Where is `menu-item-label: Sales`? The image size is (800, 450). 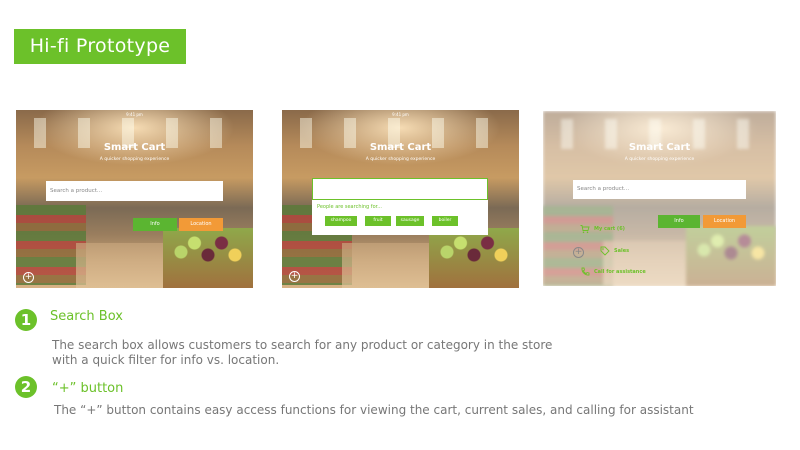 menu-item-label: Sales is located at coordinates (622, 251).